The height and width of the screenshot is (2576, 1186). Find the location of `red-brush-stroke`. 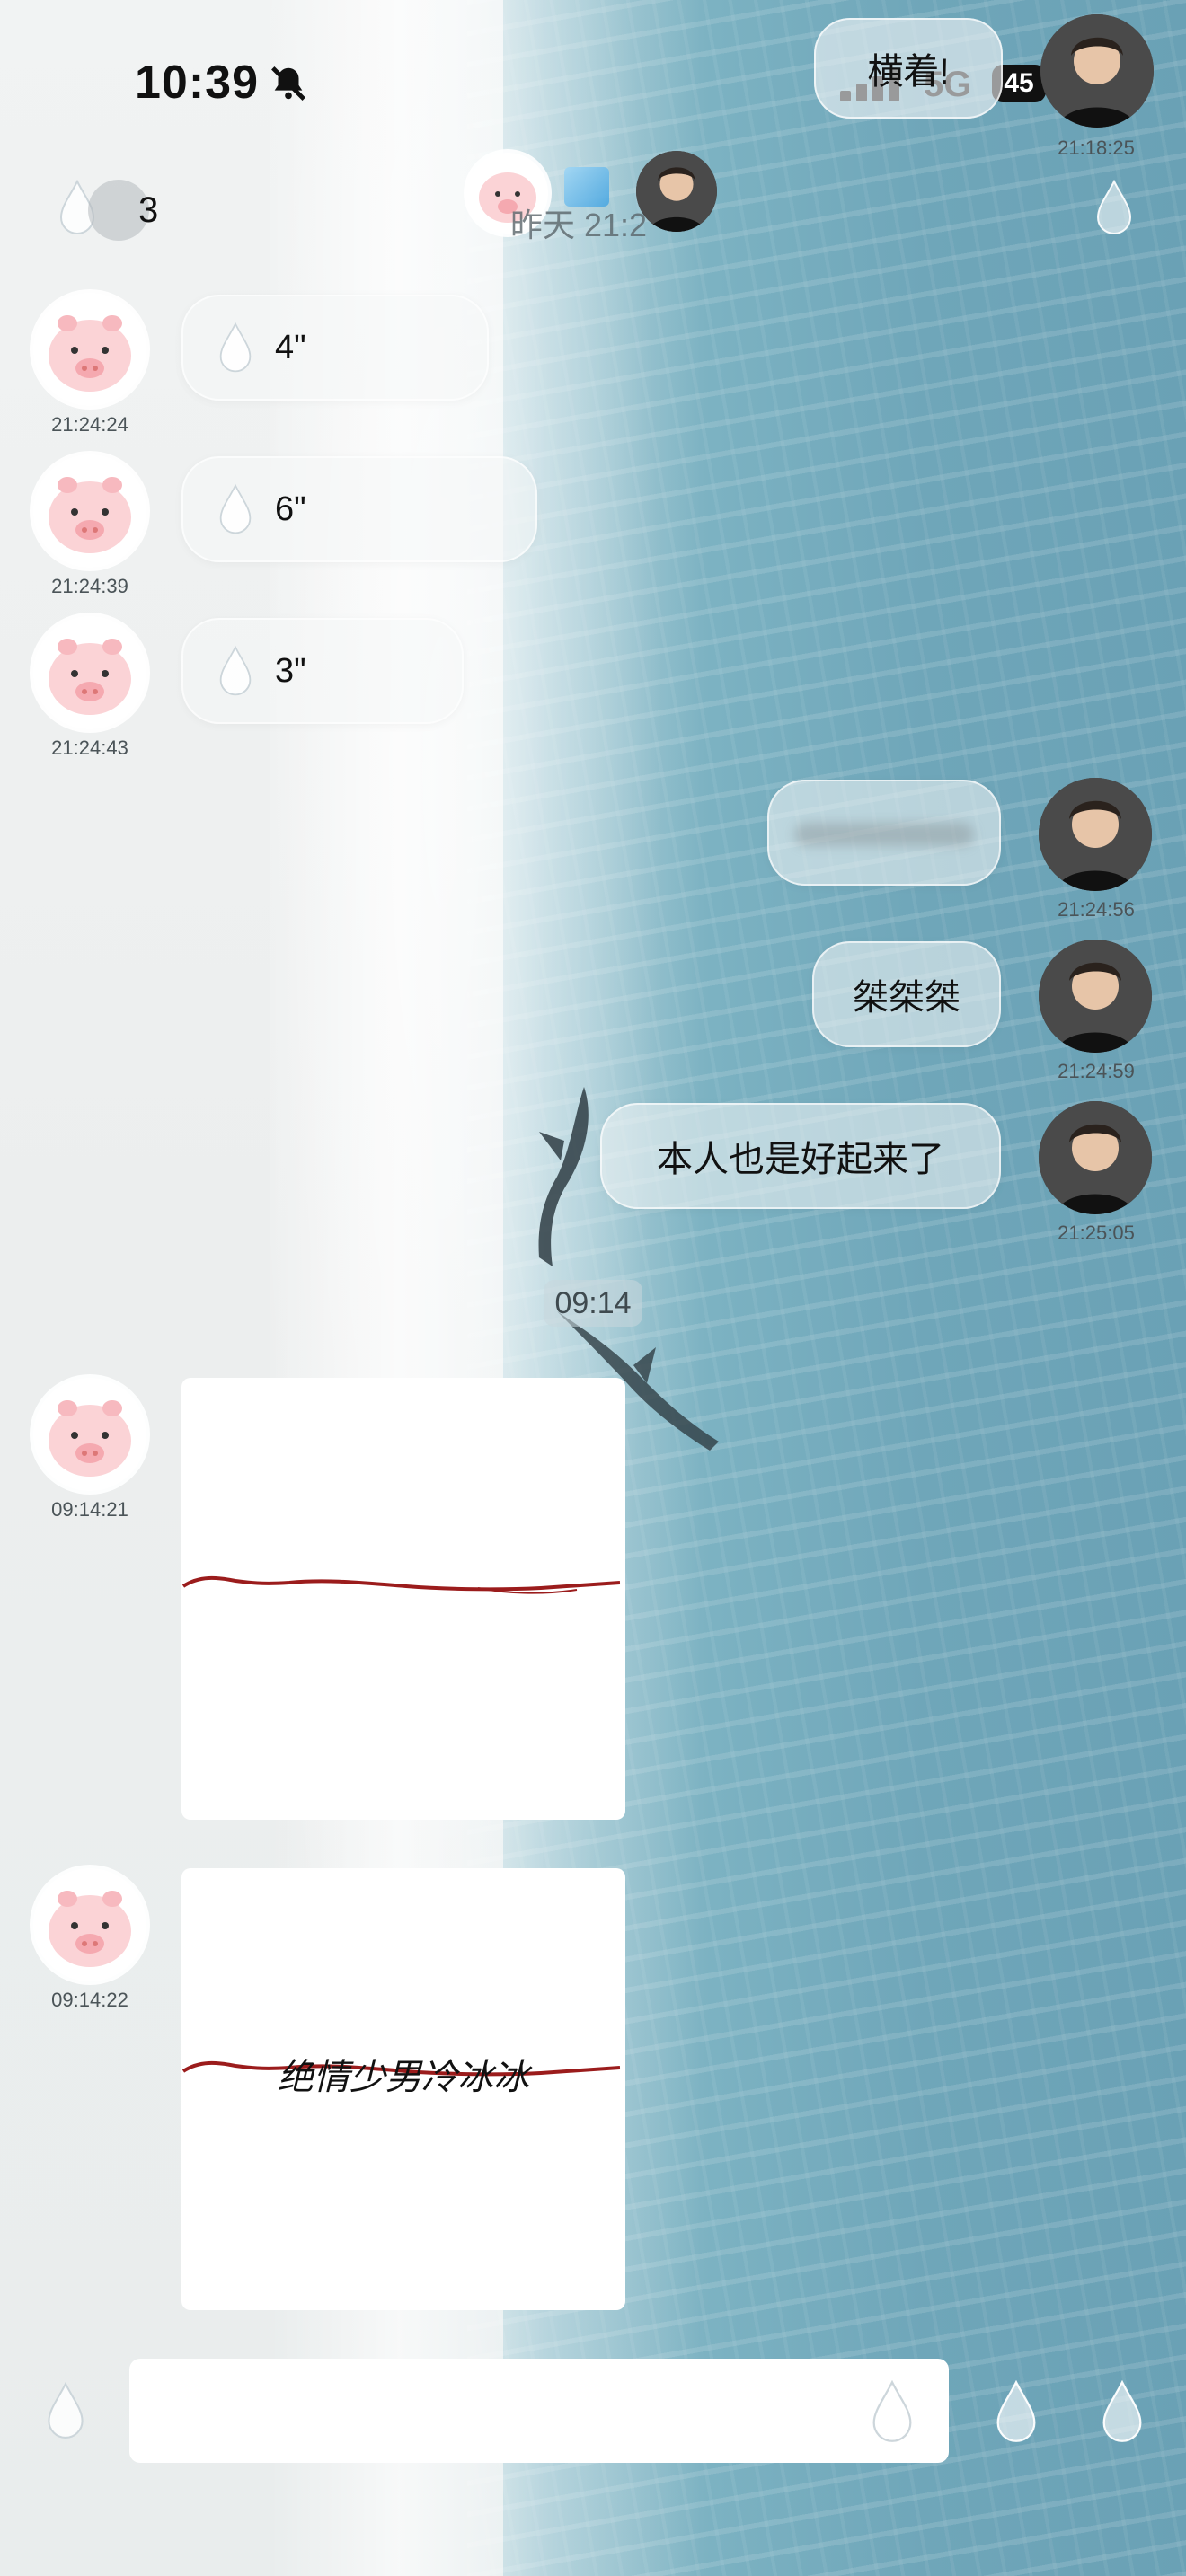

red-brush-stroke is located at coordinates (401, 1584).